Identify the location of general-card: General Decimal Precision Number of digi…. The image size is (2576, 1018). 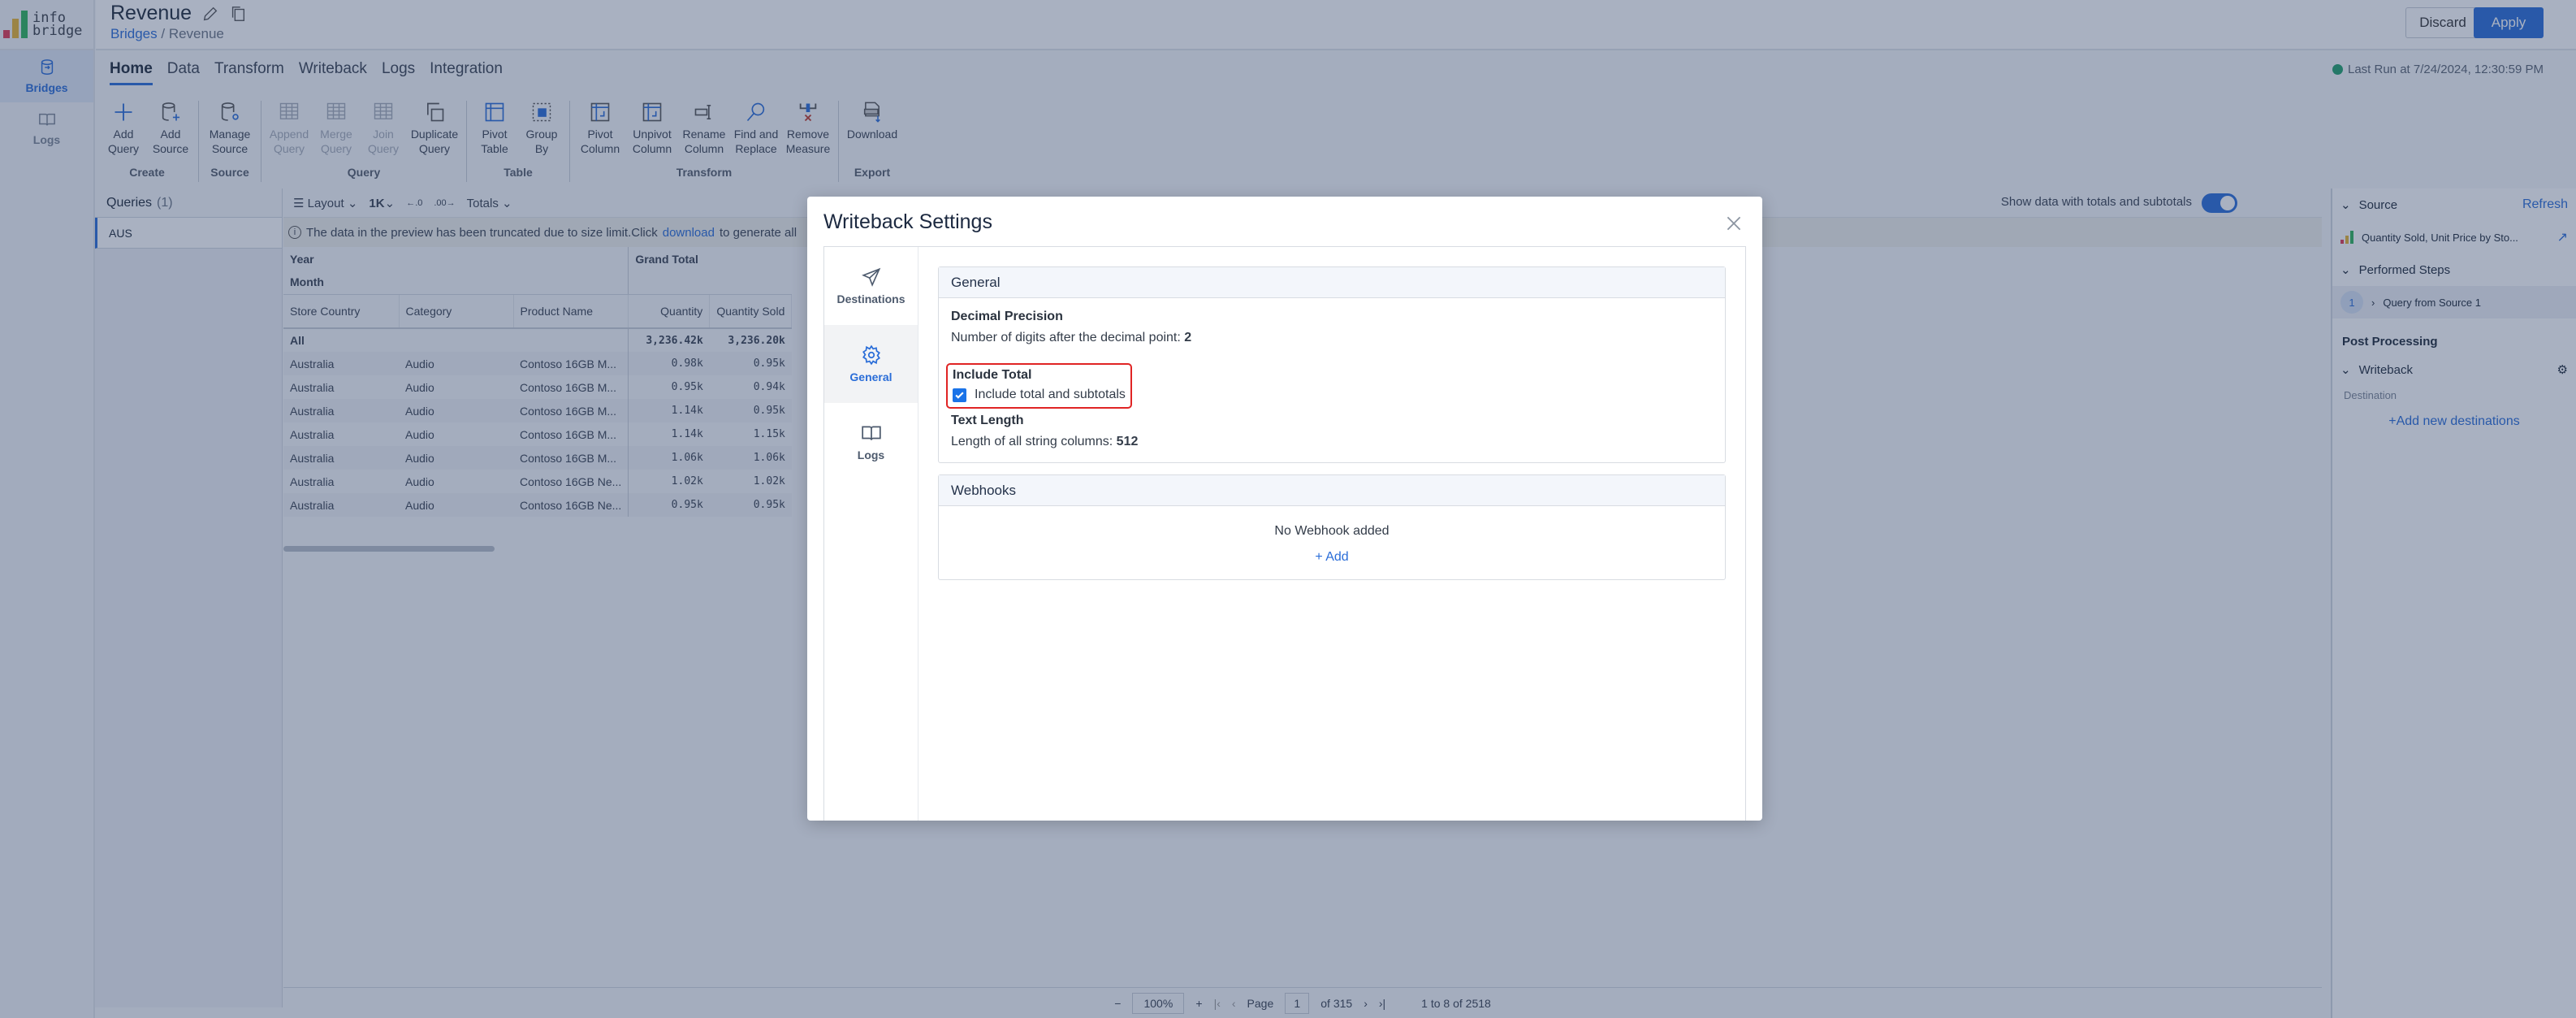
(1332, 364).